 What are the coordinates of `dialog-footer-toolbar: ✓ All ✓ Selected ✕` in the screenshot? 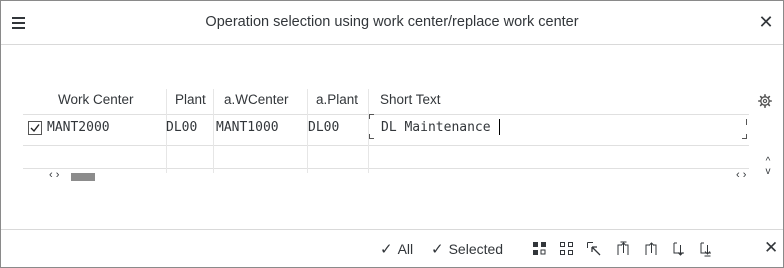 It's located at (392, 248).